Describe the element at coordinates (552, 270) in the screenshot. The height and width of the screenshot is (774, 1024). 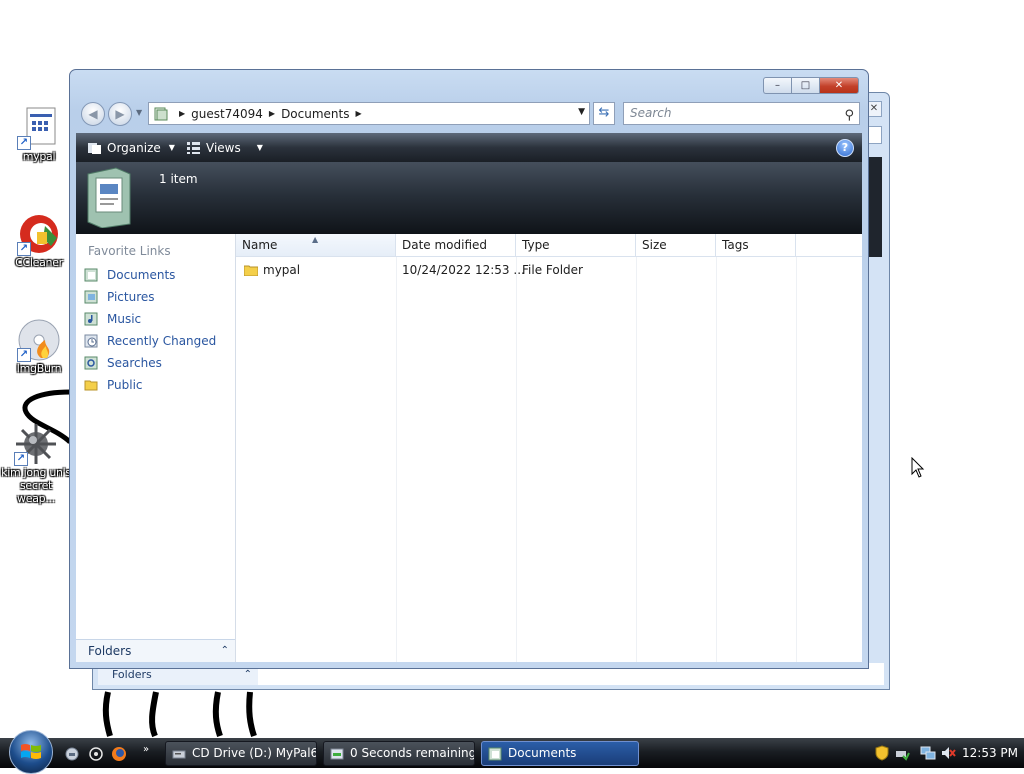
I see `cell-type: File Folder` at that location.